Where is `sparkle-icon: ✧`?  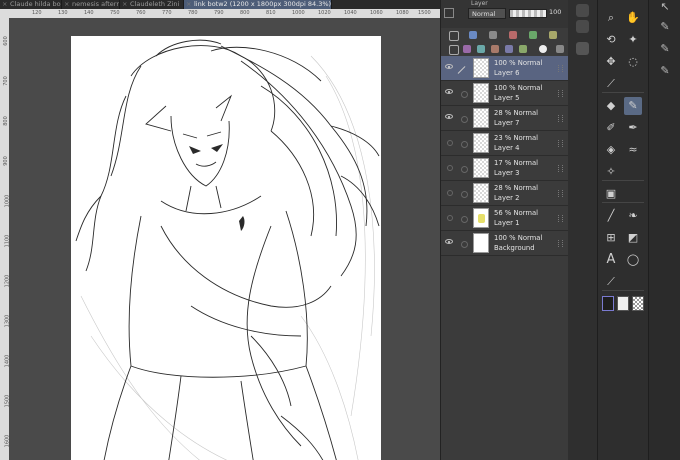 sparkle-icon: ✧ is located at coordinates (611, 172).